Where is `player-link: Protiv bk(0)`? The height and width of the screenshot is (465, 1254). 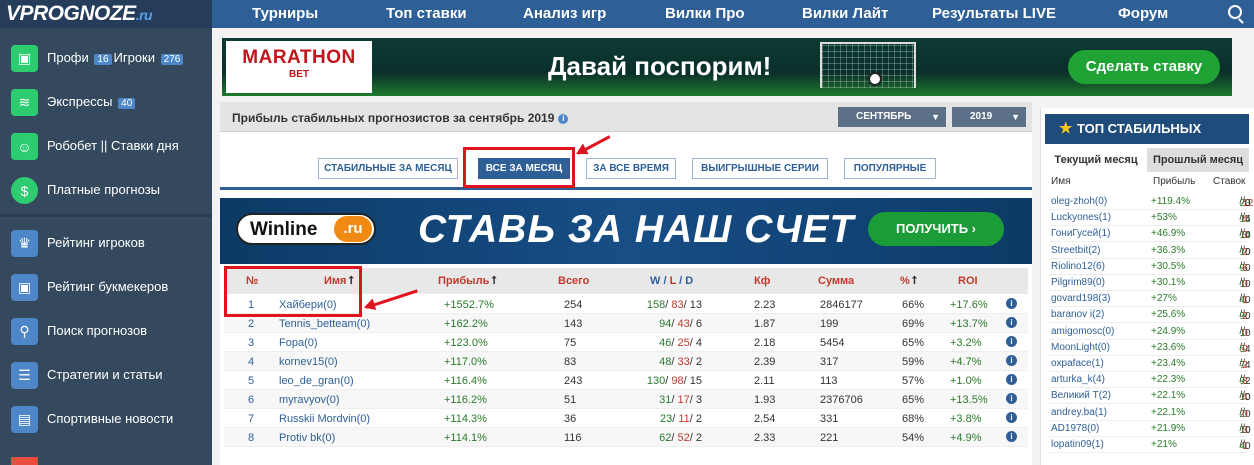 player-link: Protiv bk(0) is located at coordinates (307, 438).